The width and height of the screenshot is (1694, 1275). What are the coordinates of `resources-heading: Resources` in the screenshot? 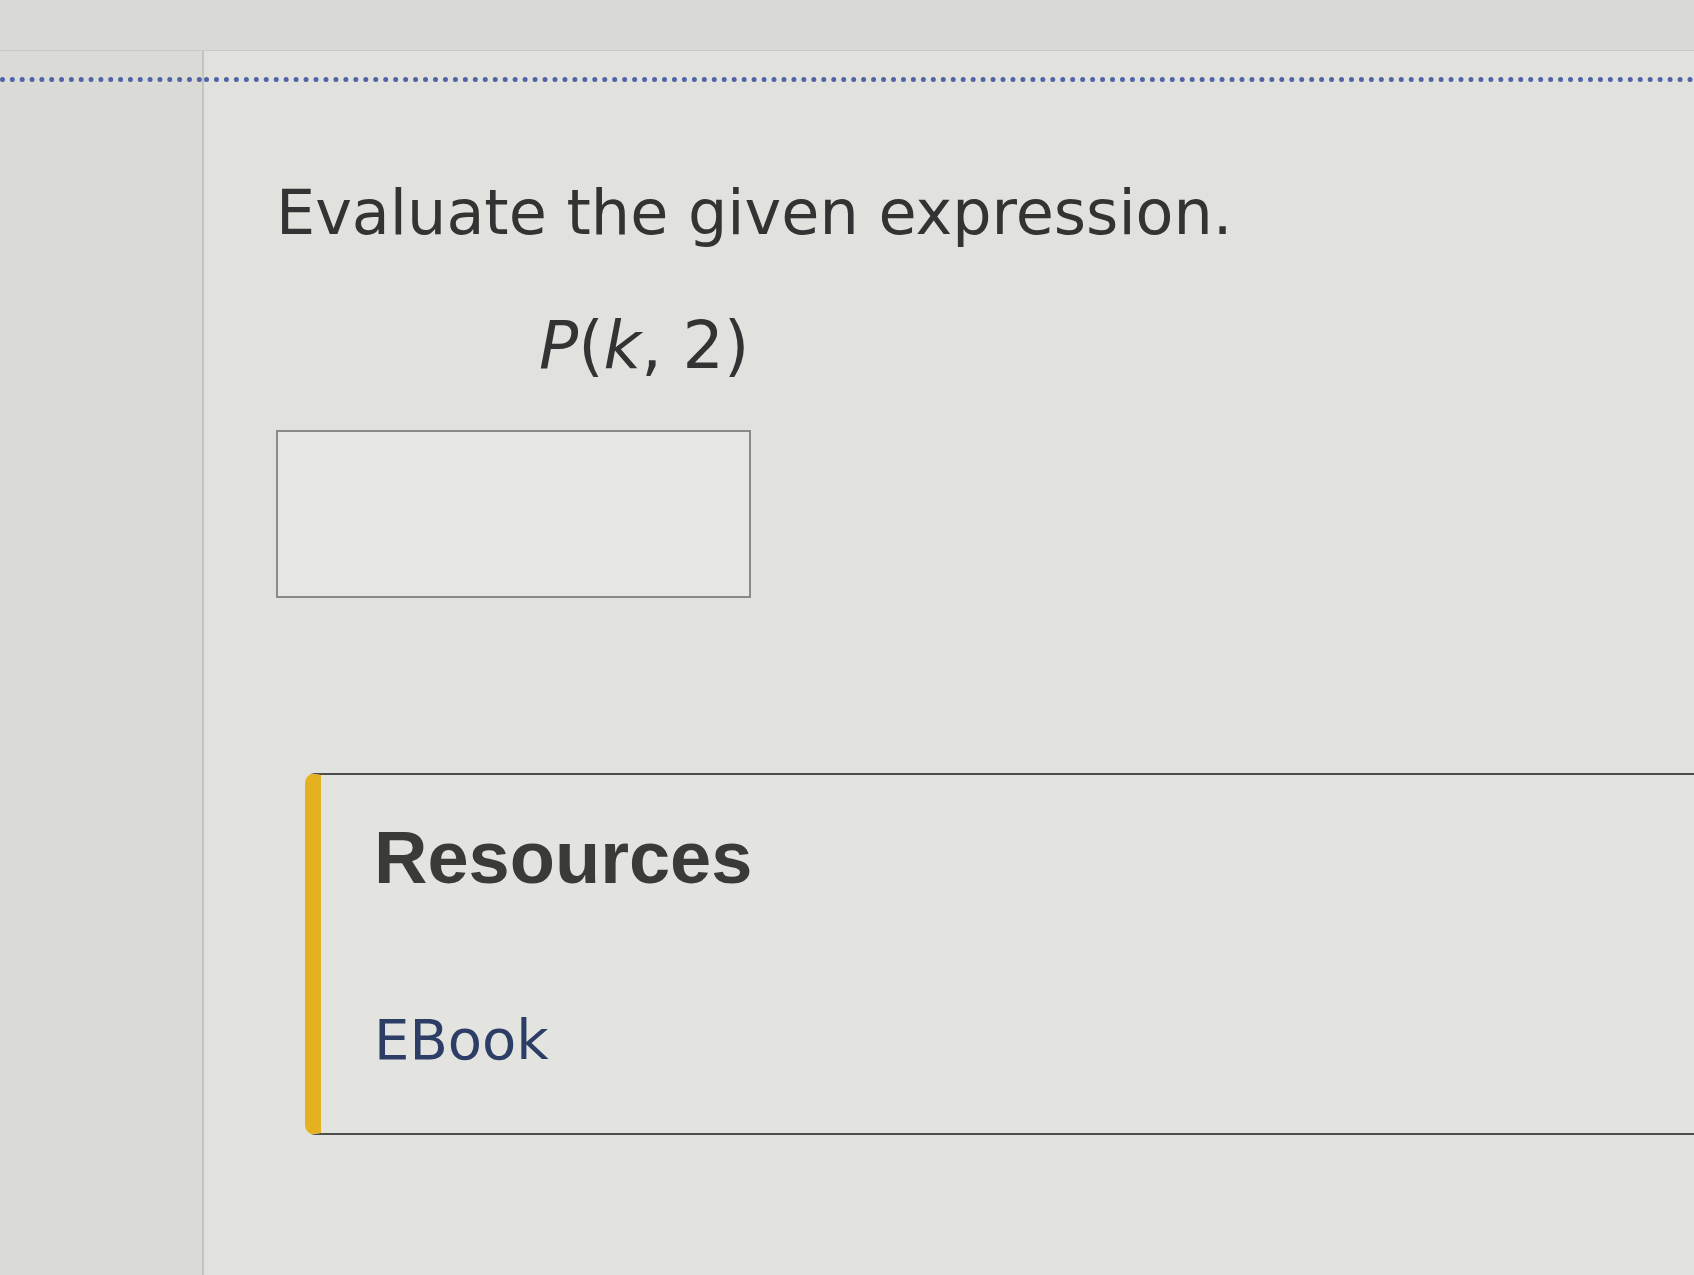 It's located at (563, 858).